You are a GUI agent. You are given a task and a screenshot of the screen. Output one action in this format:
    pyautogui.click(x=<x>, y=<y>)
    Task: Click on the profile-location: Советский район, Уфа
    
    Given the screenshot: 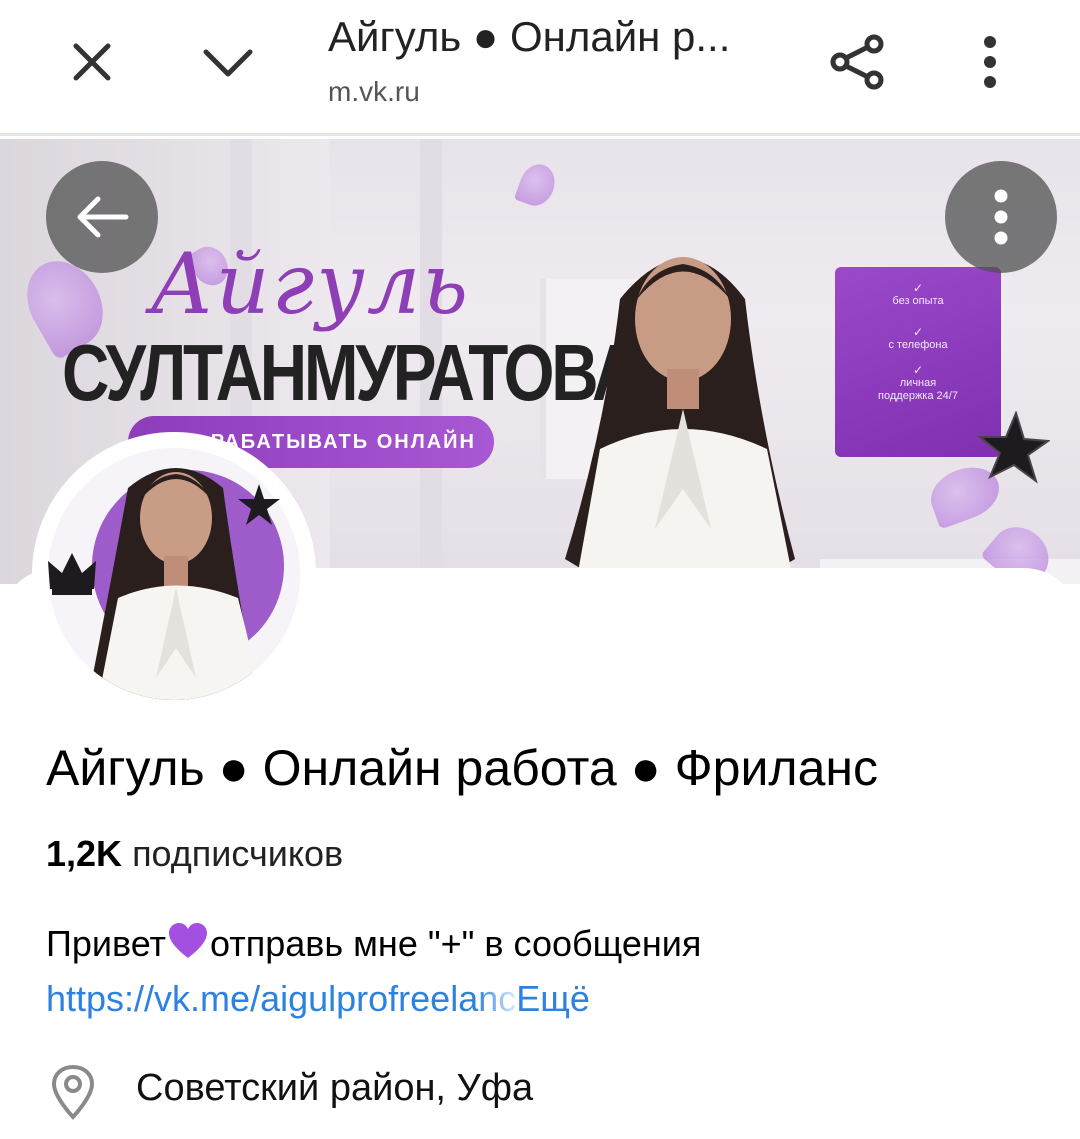 What is the action you would take?
    pyautogui.click(x=334, y=1088)
    